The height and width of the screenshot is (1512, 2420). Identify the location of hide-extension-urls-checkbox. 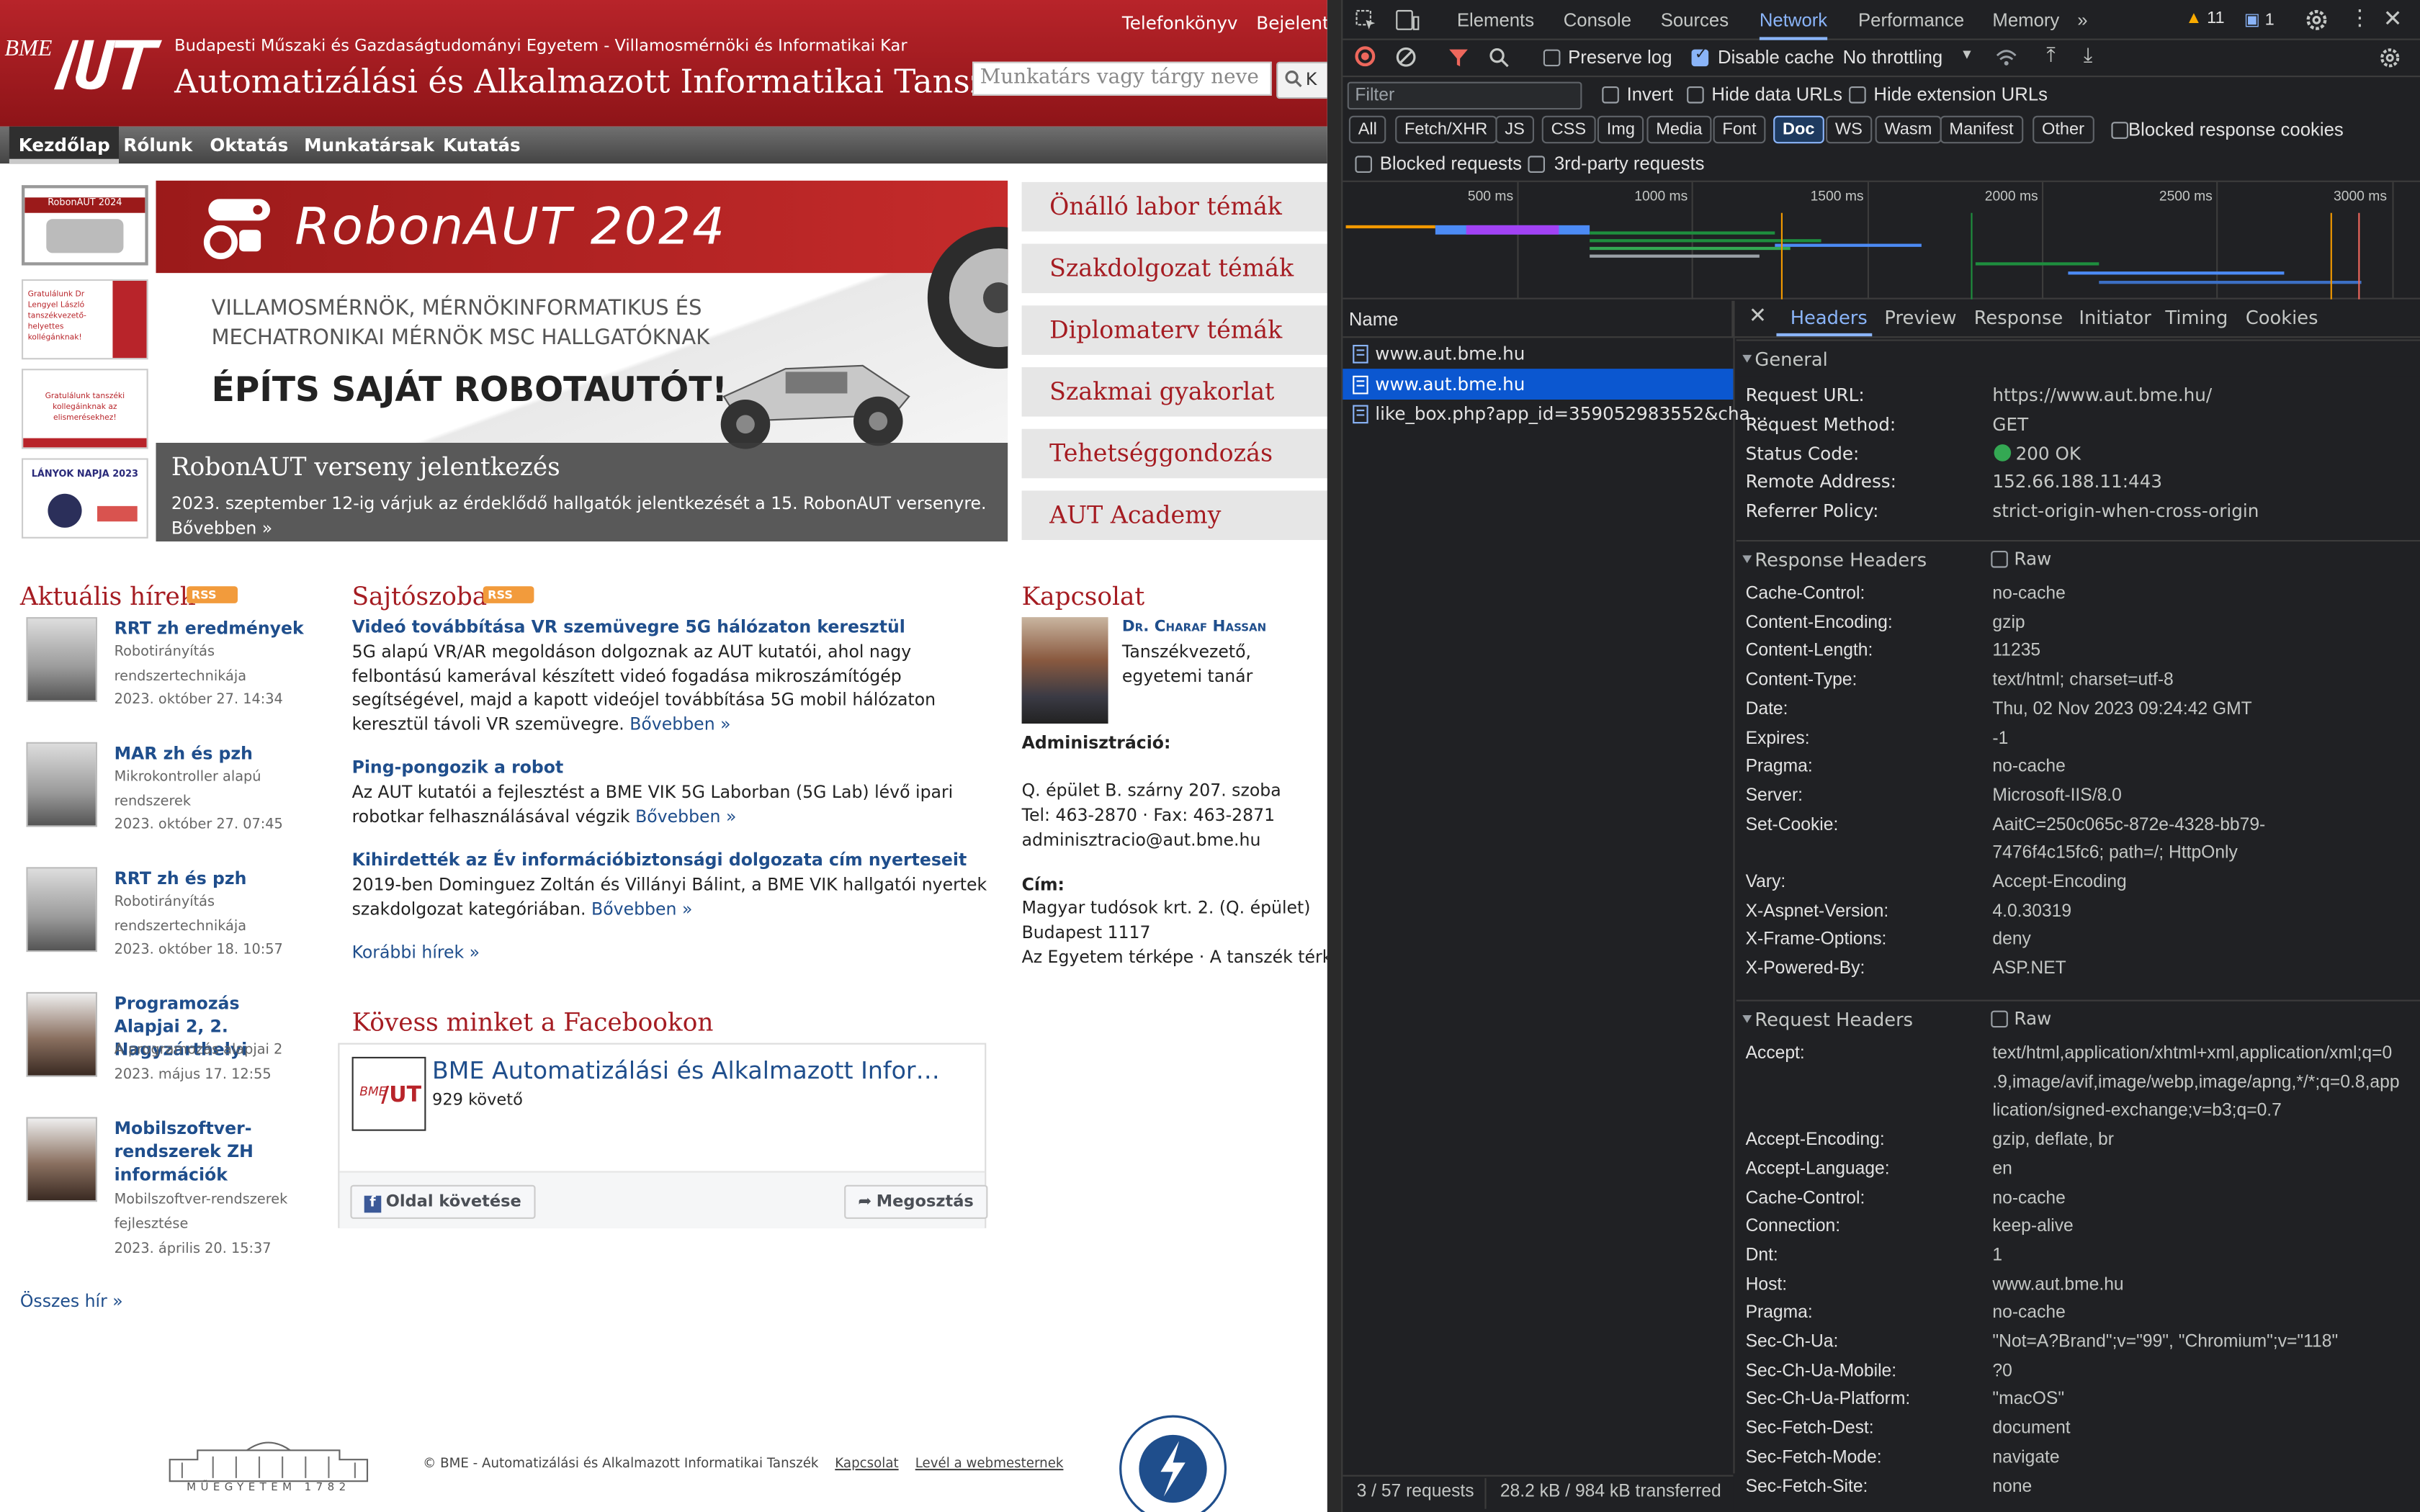
(1857, 95).